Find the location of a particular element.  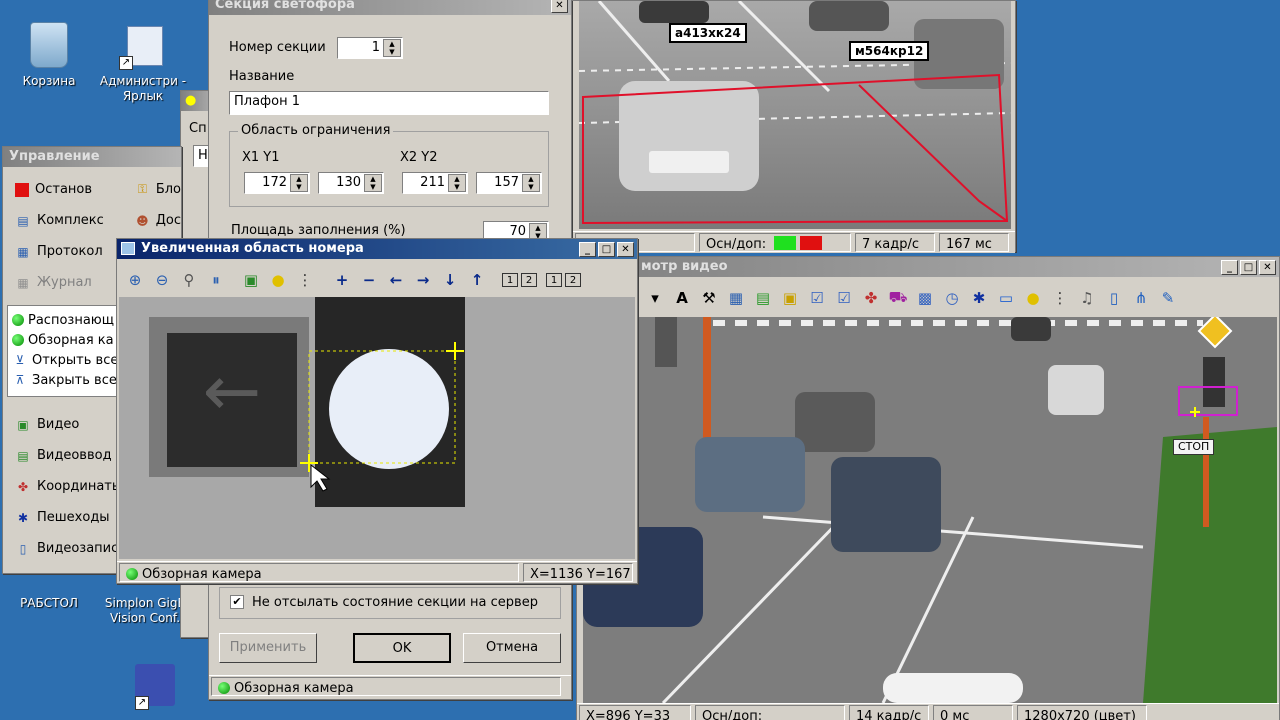

y2-stepper: 157 ▲ ▼ is located at coordinates (509, 183).